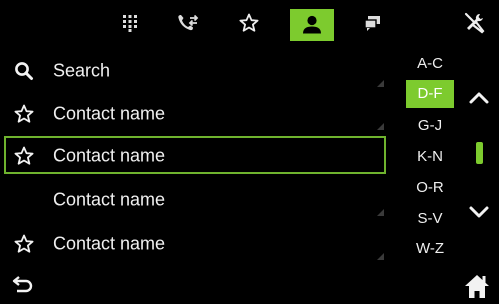  Describe the element at coordinates (24, 71) in the screenshot. I see `search-icon` at that location.